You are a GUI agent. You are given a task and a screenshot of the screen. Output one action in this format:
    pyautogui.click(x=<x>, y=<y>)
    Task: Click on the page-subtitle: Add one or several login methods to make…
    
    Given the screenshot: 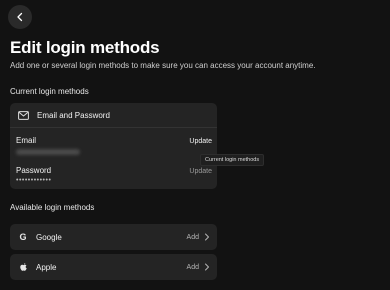 What is the action you would take?
    pyautogui.click(x=163, y=65)
    